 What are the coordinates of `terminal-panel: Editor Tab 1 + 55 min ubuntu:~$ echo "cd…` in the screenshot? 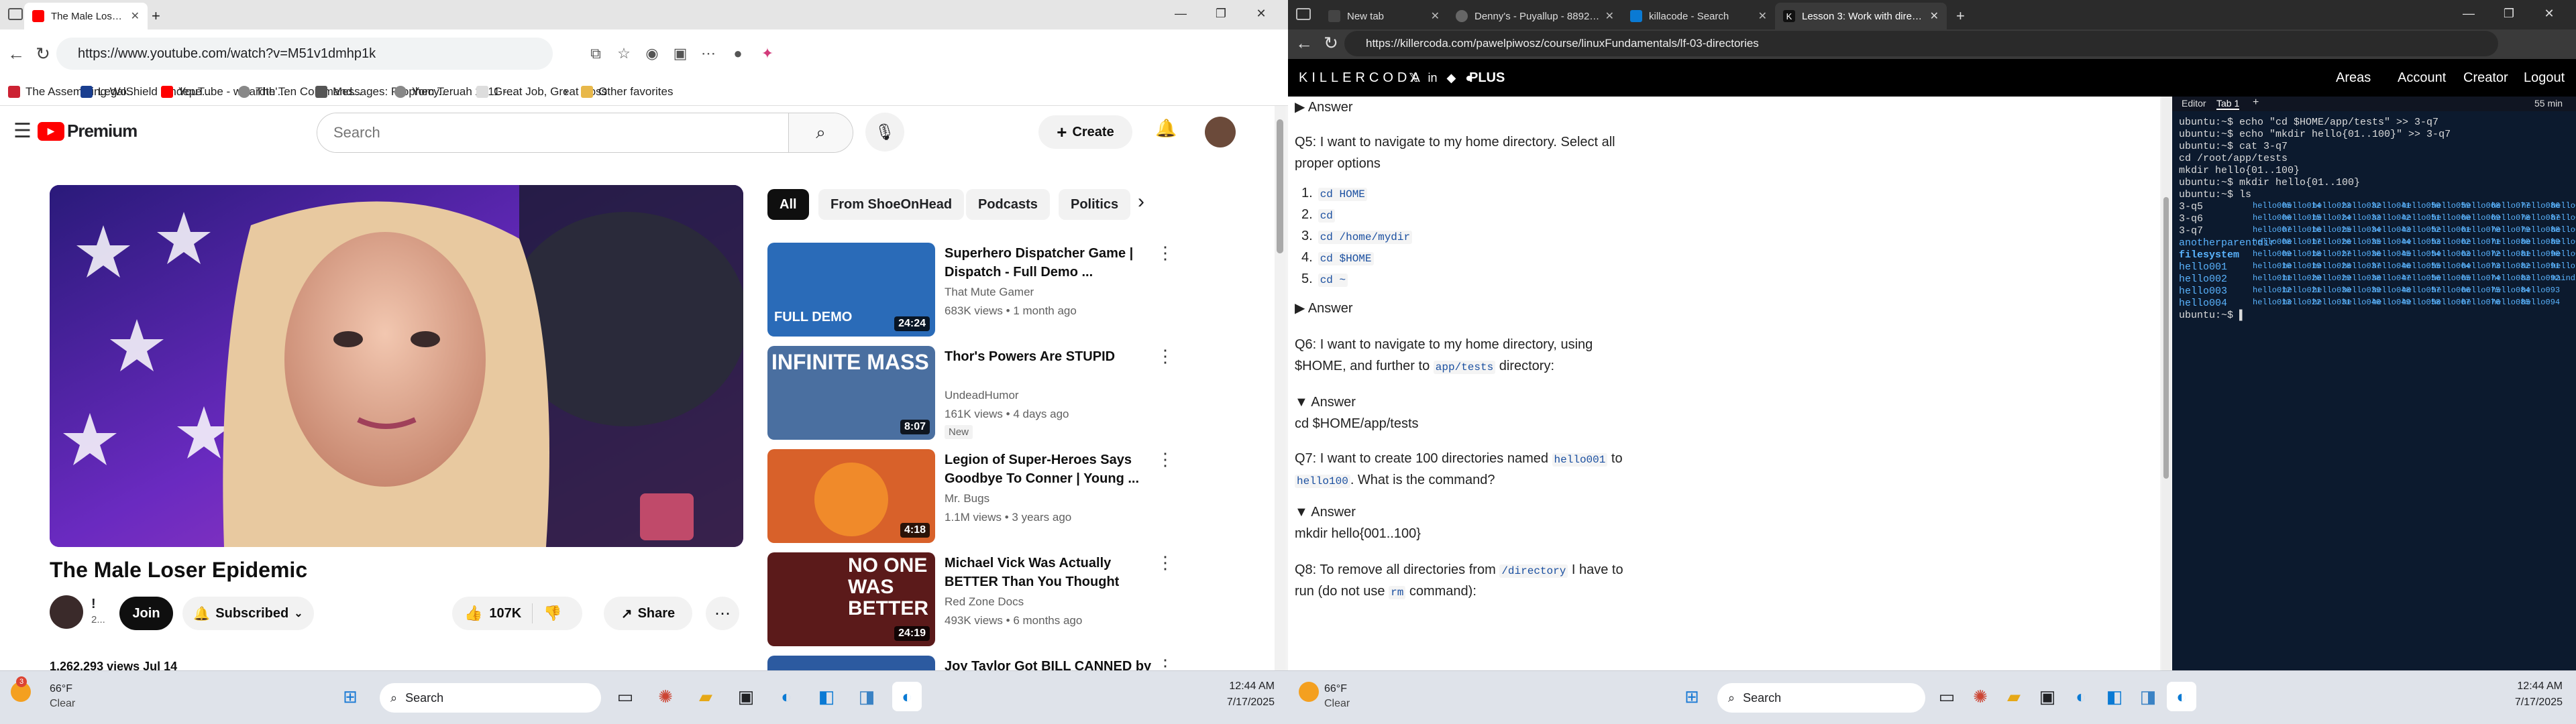 It's located at (2374, 387).